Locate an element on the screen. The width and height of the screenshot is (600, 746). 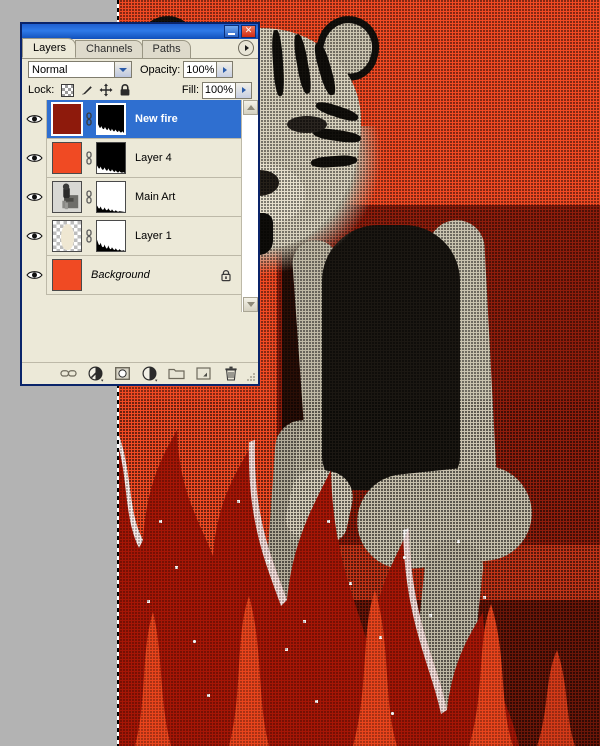
layer-row-new-fire: New fire is located at coordinates (132, 119).